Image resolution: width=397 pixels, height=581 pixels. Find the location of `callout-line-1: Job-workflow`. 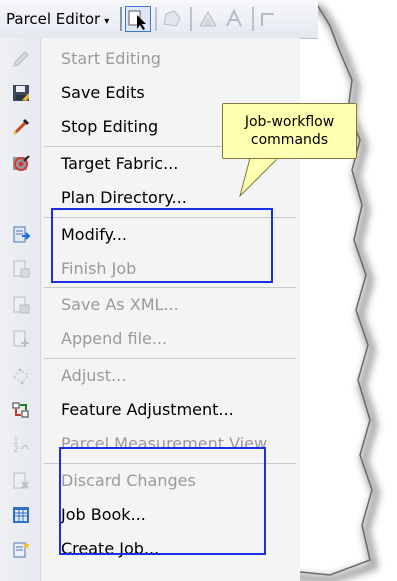

callout-line-1: Job-workflow is located at coordinates (289, 122).